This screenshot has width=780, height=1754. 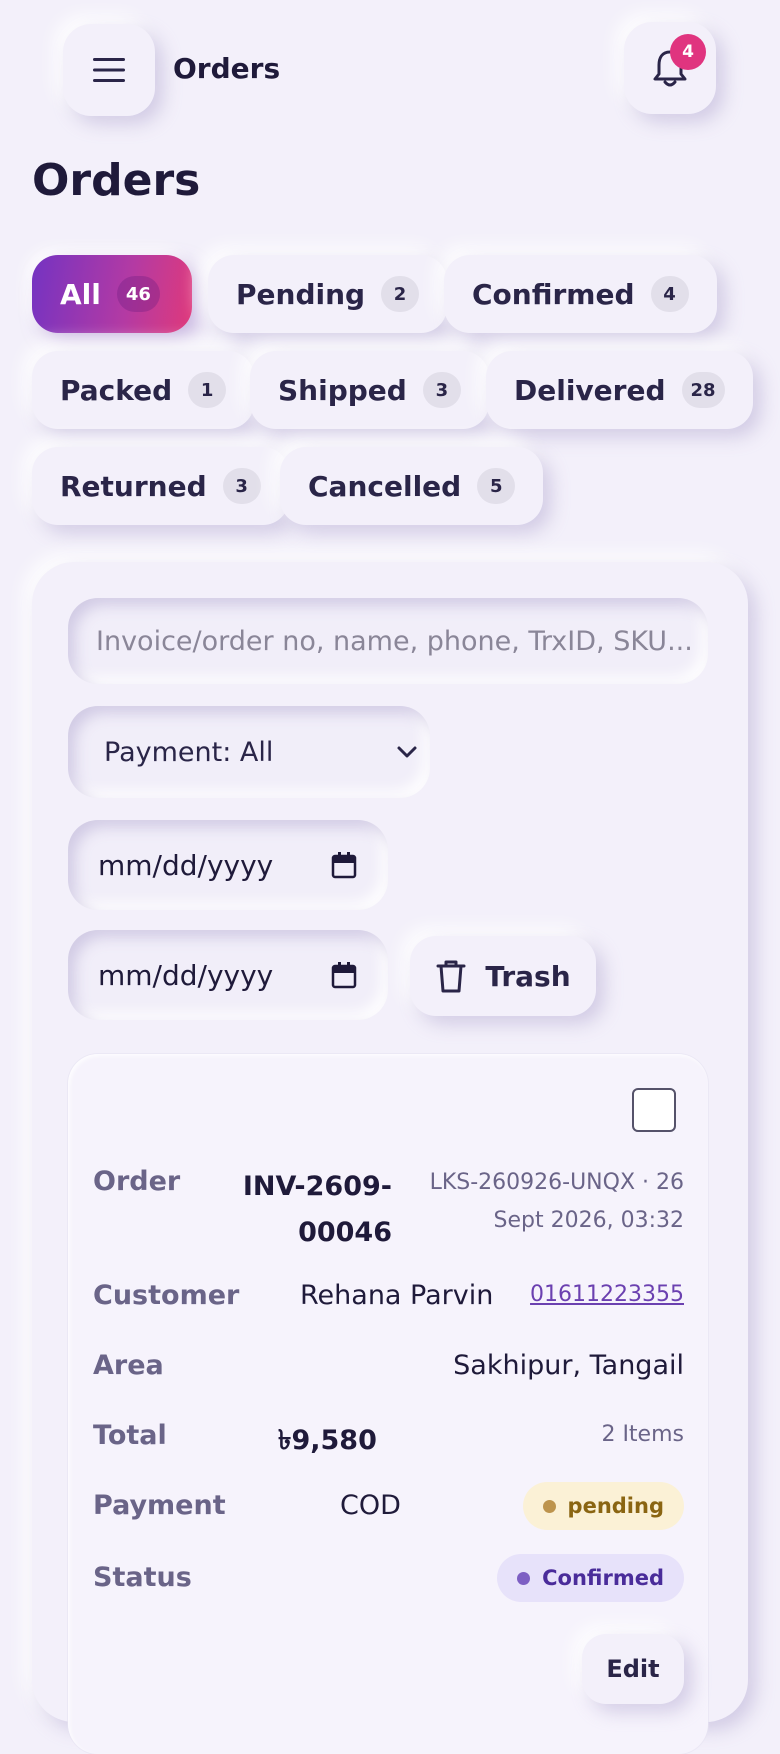 I want to click on area-label: Area, so click(x=128, y=1365).